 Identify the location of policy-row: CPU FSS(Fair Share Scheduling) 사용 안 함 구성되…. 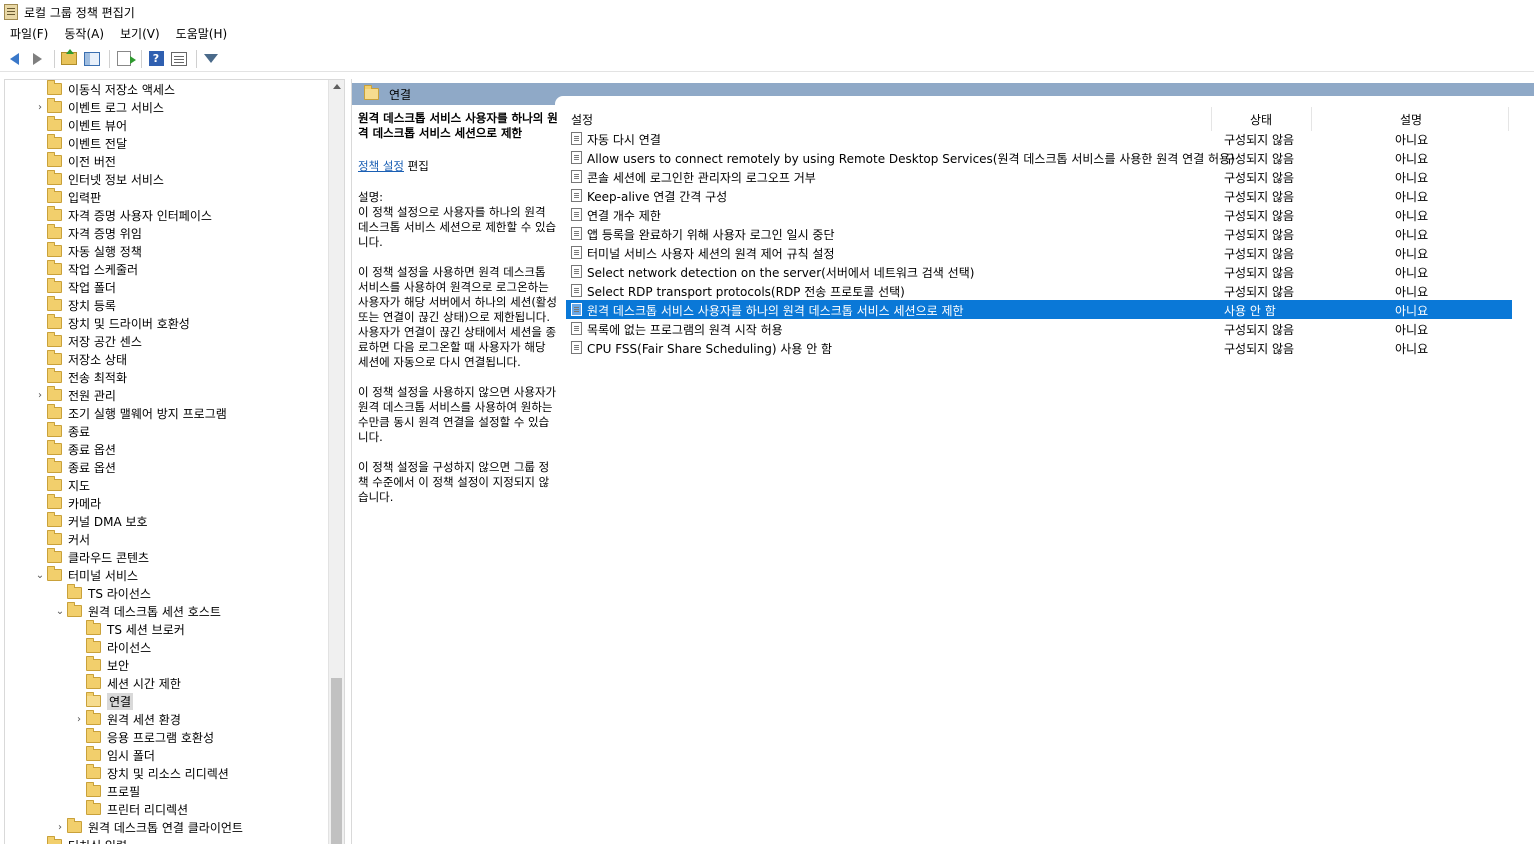
(1039, 347).